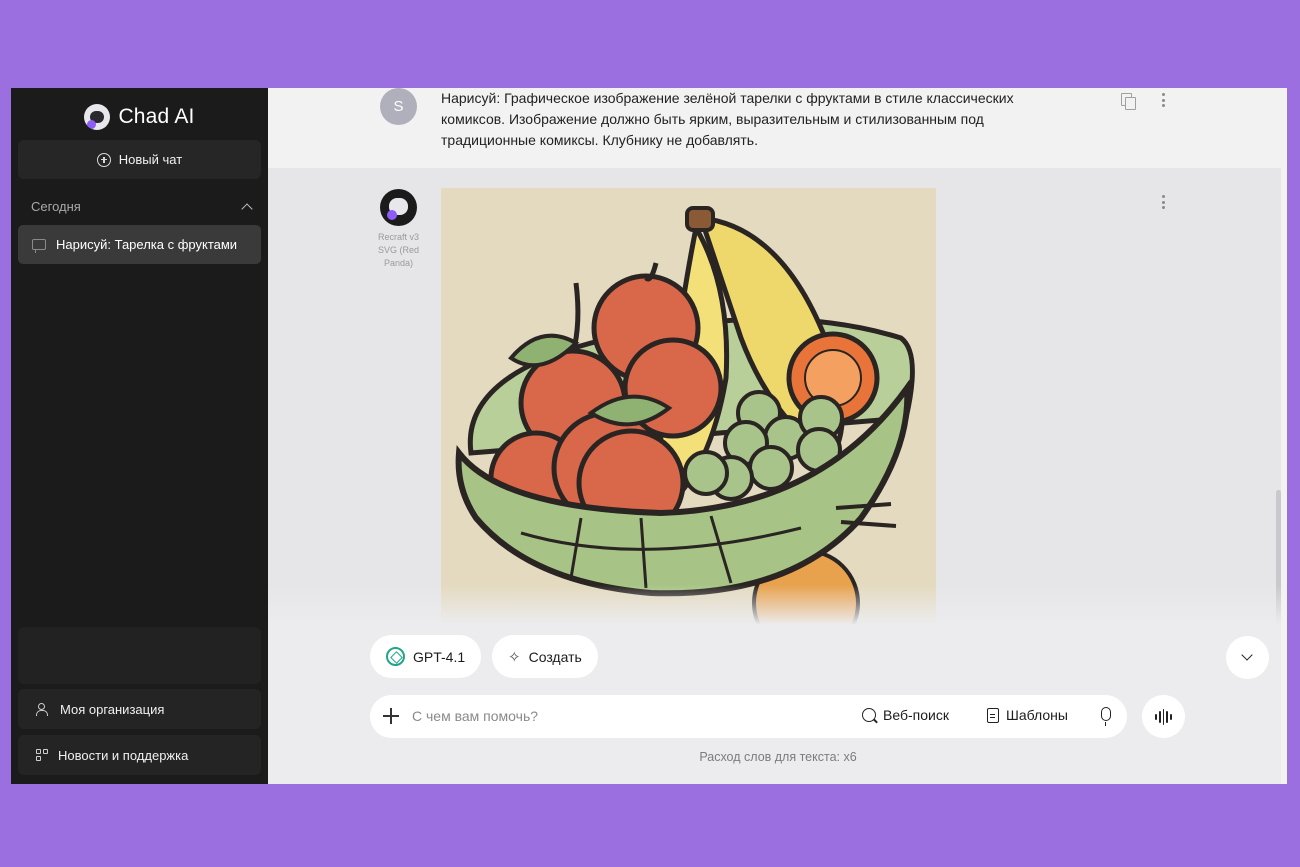 Image resolution: width=1300 pixels, height=867 pixels. Describe the element at coordinates (39, 246) in the screenshot. I see `chat-bubble-icon` at that location.